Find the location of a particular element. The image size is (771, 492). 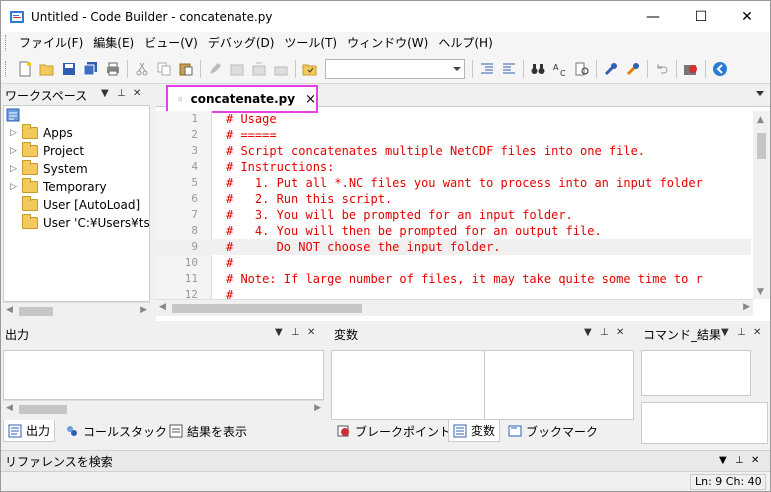

tree-item-user-path: User 'C:¥Users¥tsuk is located at coordinates (79, 223).